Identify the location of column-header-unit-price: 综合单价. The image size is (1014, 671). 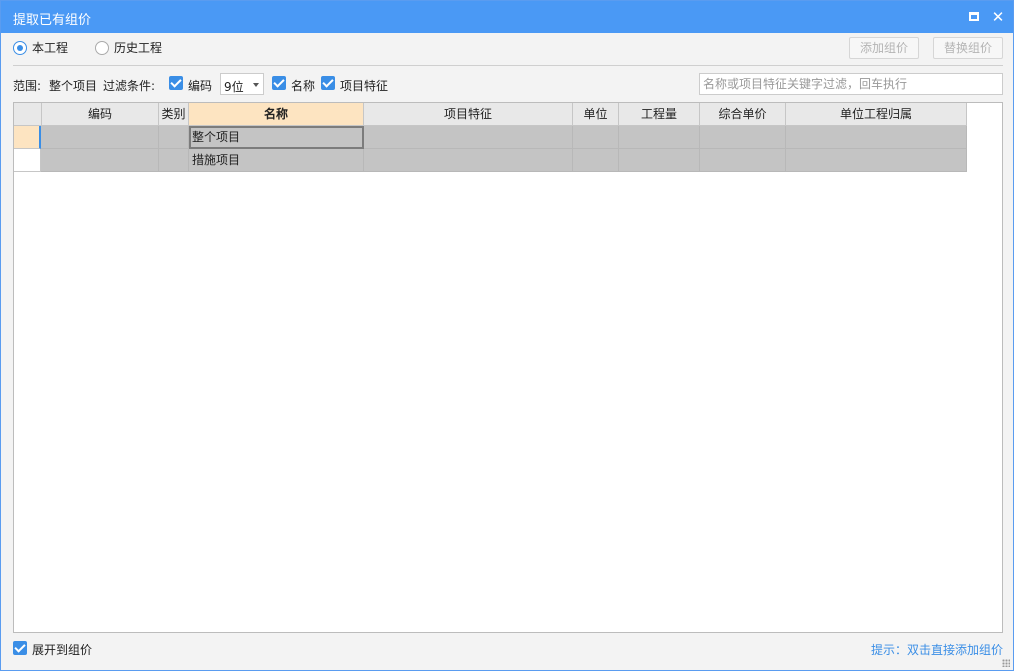
(743, 114).